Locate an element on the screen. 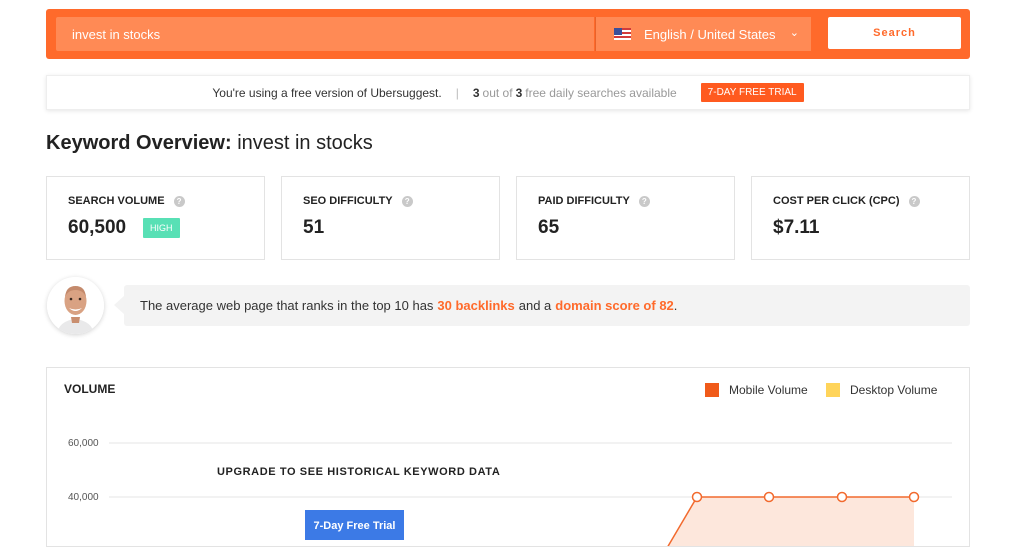 The width and height of the screenshot is (1024, 547). y-tick-label: 40,000 is located at coordinates (83, 497).